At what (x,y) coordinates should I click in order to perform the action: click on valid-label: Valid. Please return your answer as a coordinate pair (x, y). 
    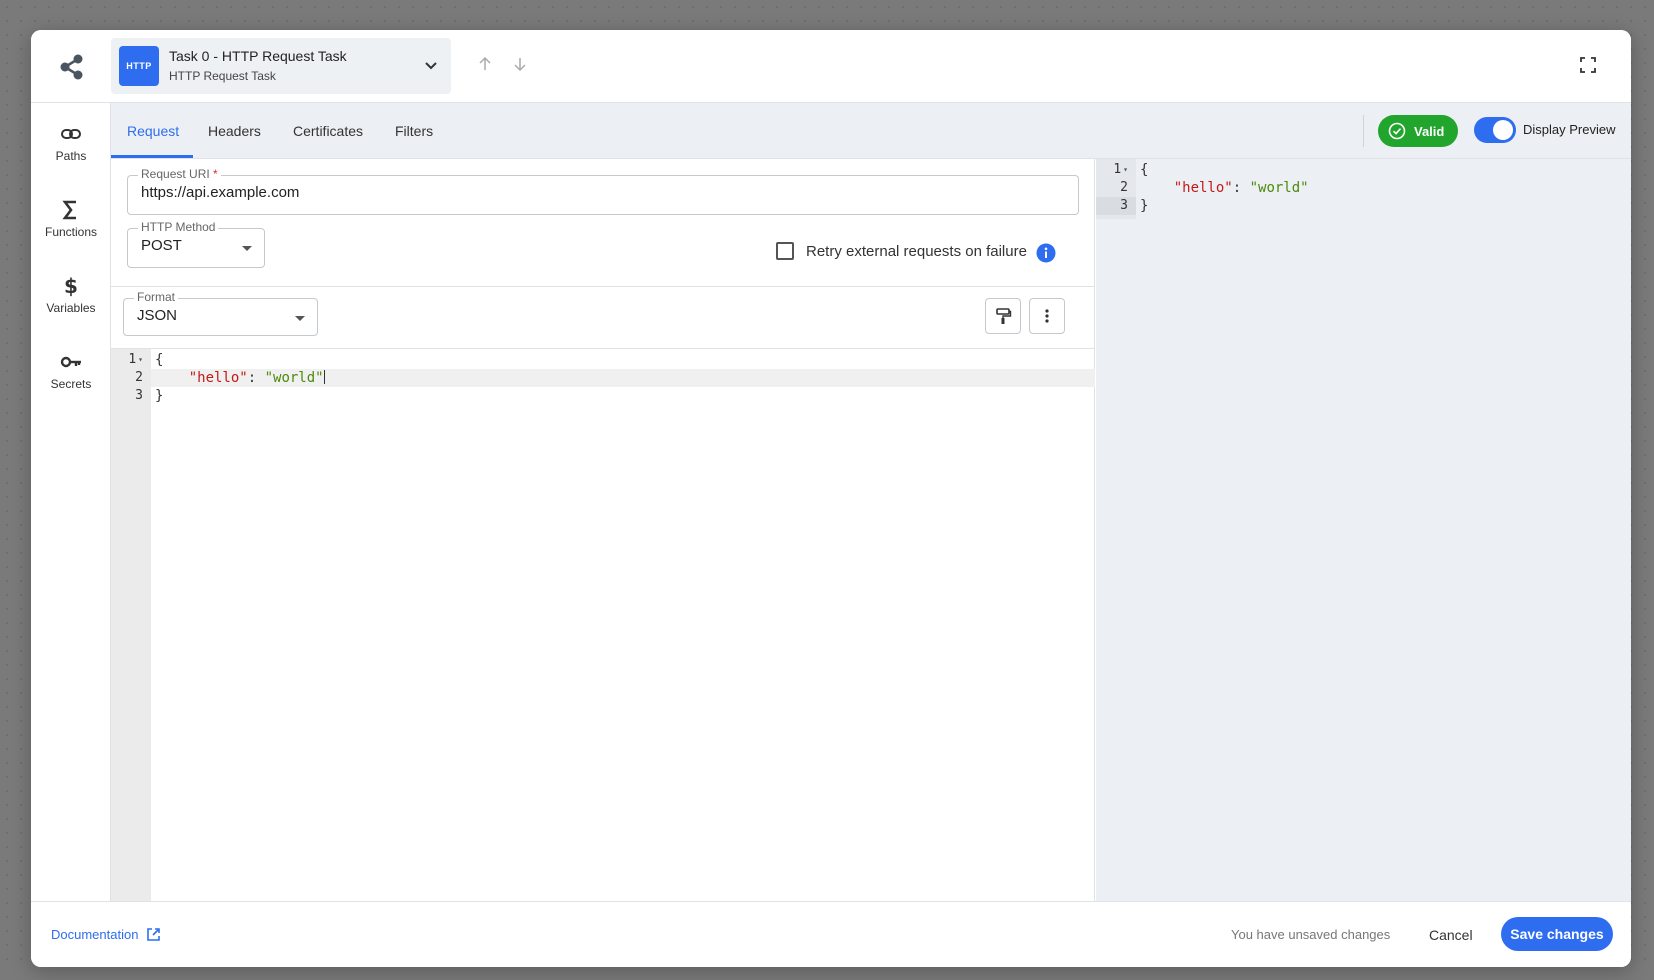
    Looking at the image, I should click on (1429, 131).